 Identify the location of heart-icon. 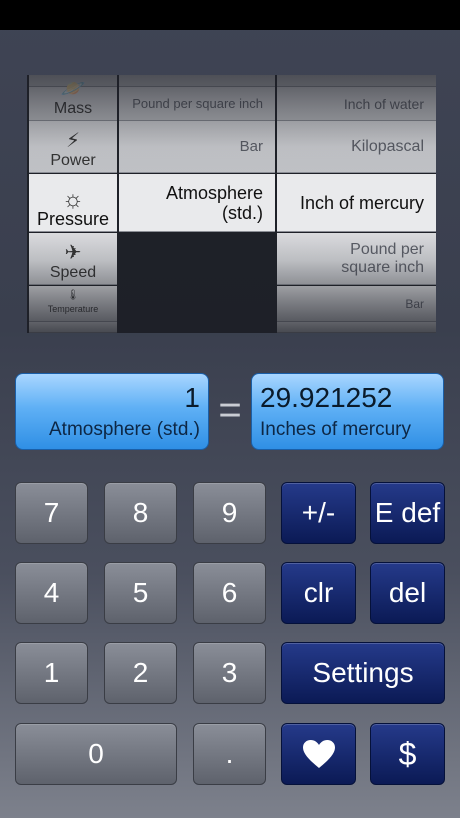
(318, 754).